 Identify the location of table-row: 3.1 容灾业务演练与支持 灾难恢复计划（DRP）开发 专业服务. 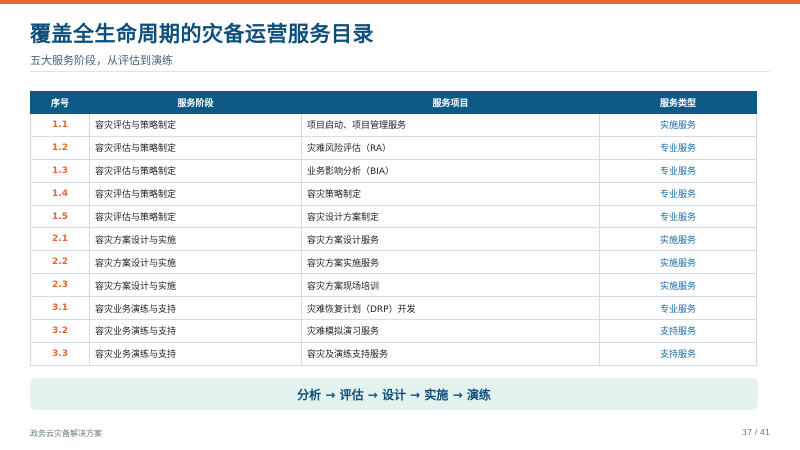
(393, 308).